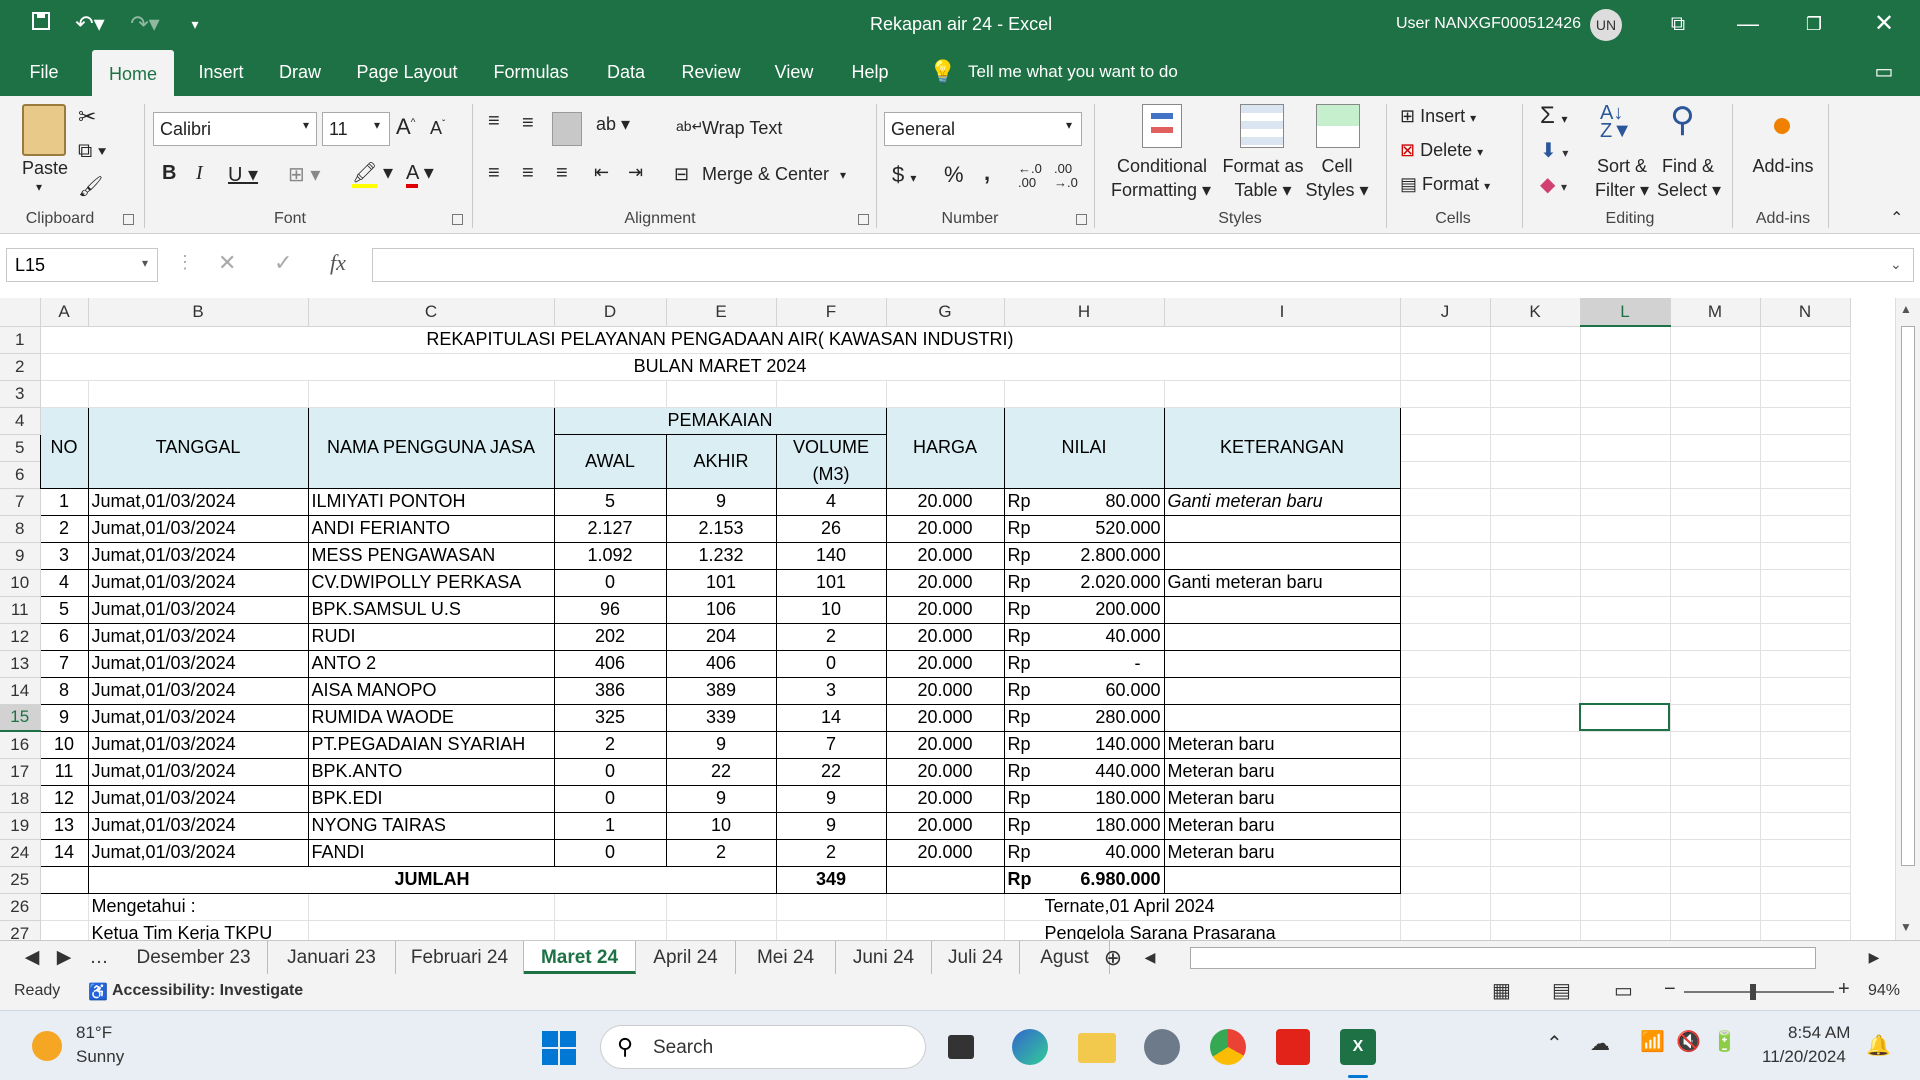 The height and width of the screenshot is (1080, 1920). Describe the element at coordinates (610, 501) in the screenshot. I see `row-awal: 5` at that location.